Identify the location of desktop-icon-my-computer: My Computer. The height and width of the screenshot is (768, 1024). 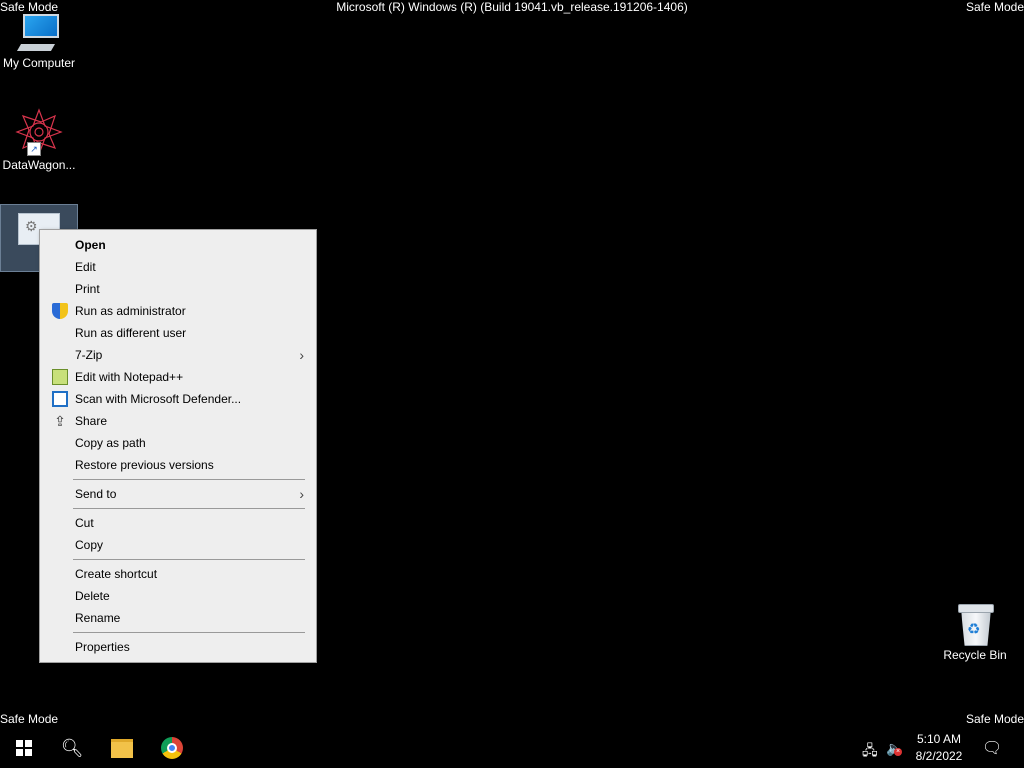
(39, 40).